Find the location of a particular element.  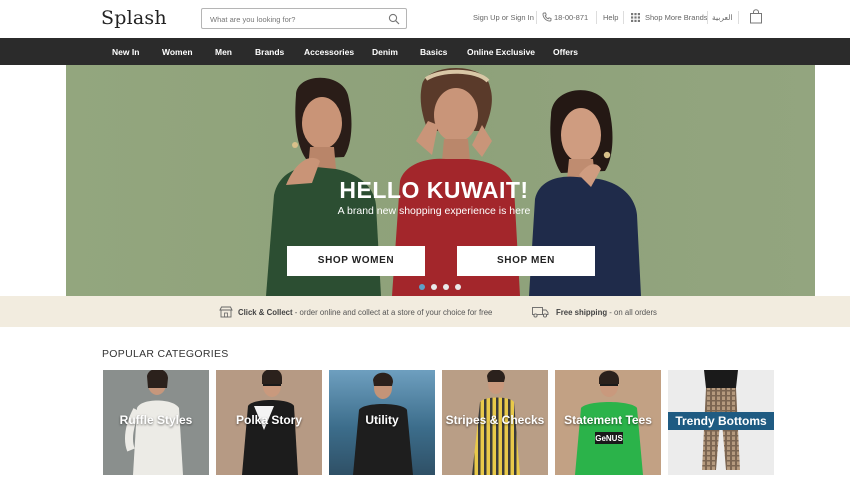

nav-item-accessories: Accessories is located at coordinates (329, 52).